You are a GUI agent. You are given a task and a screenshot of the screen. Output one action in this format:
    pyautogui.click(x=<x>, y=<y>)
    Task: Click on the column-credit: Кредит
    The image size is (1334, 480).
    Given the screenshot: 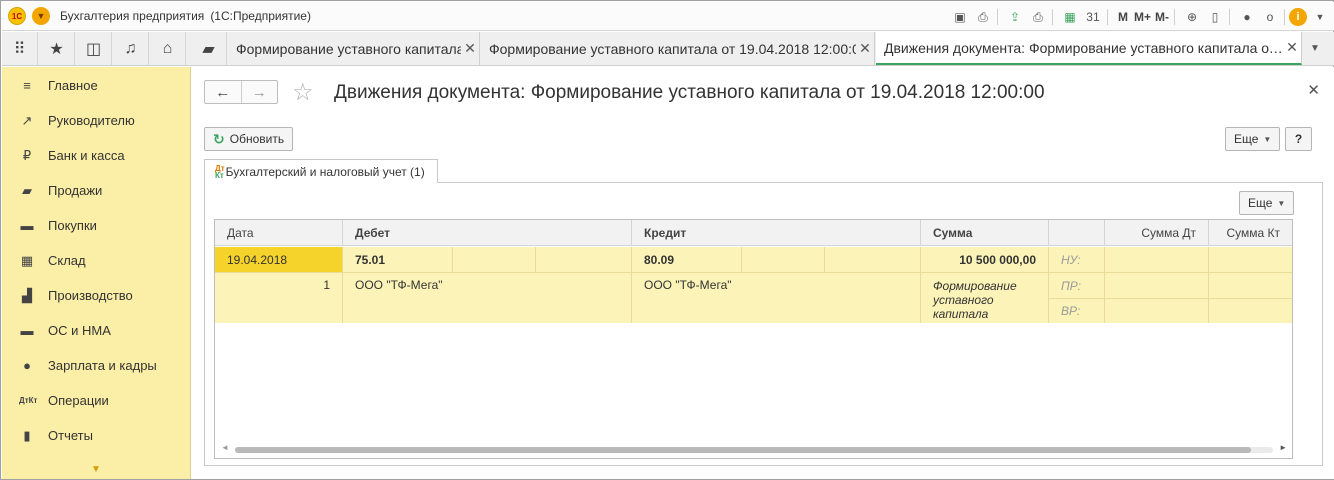 What is the action you would take?
    pyautogui.click(x=776, y=233)
    